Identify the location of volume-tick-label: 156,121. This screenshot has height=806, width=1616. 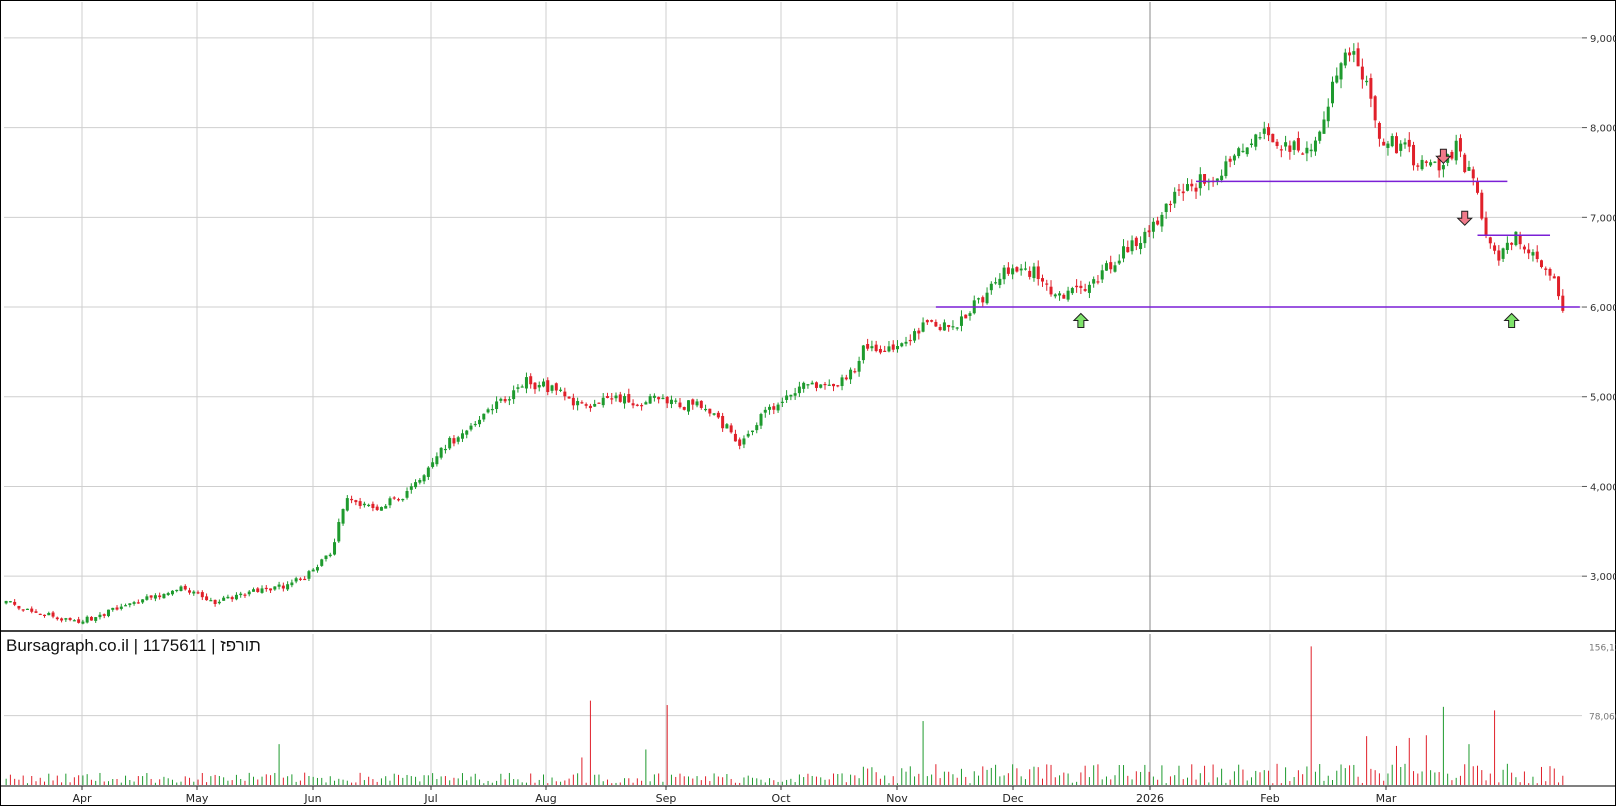
(1602, 648).